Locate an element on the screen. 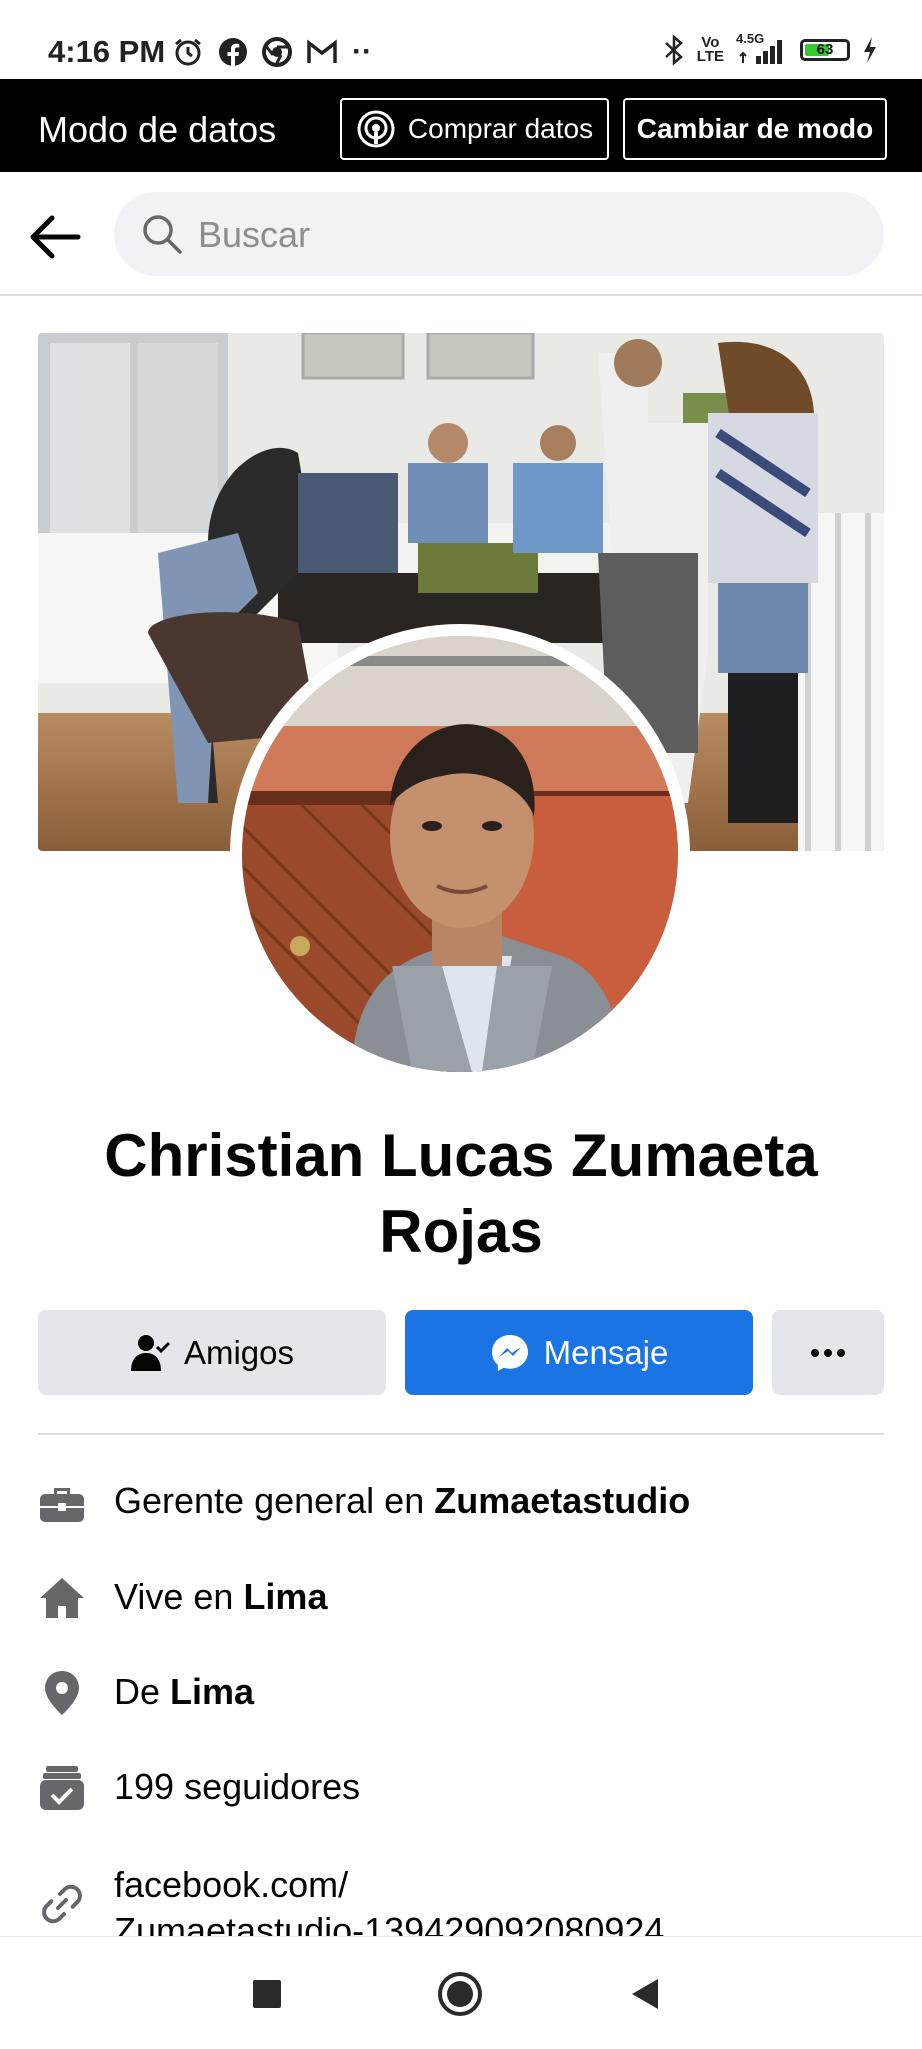  recent-apps-icon is located at coordinates (267, 1994).